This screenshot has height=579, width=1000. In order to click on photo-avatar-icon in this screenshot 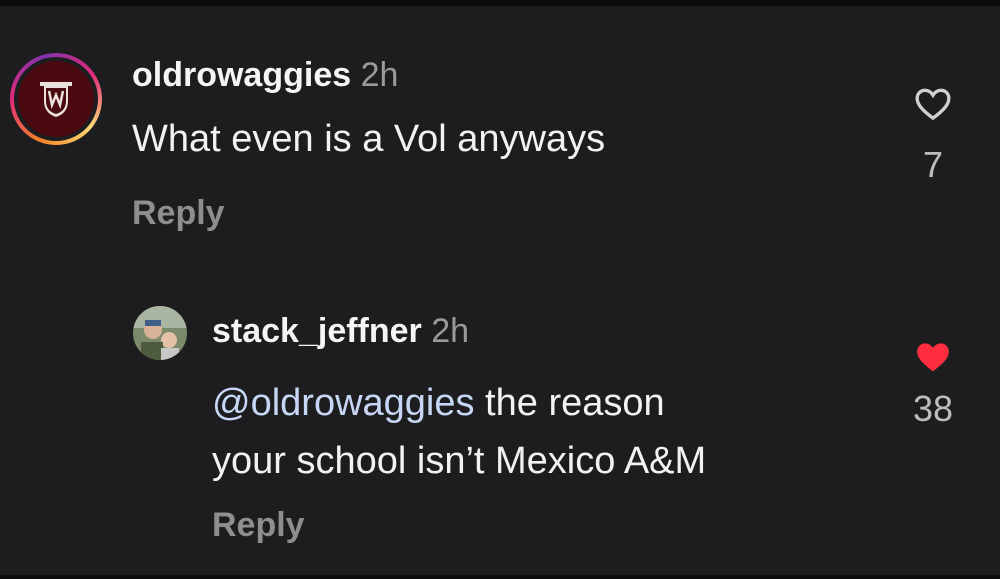, I will do `click(160, 333)`.